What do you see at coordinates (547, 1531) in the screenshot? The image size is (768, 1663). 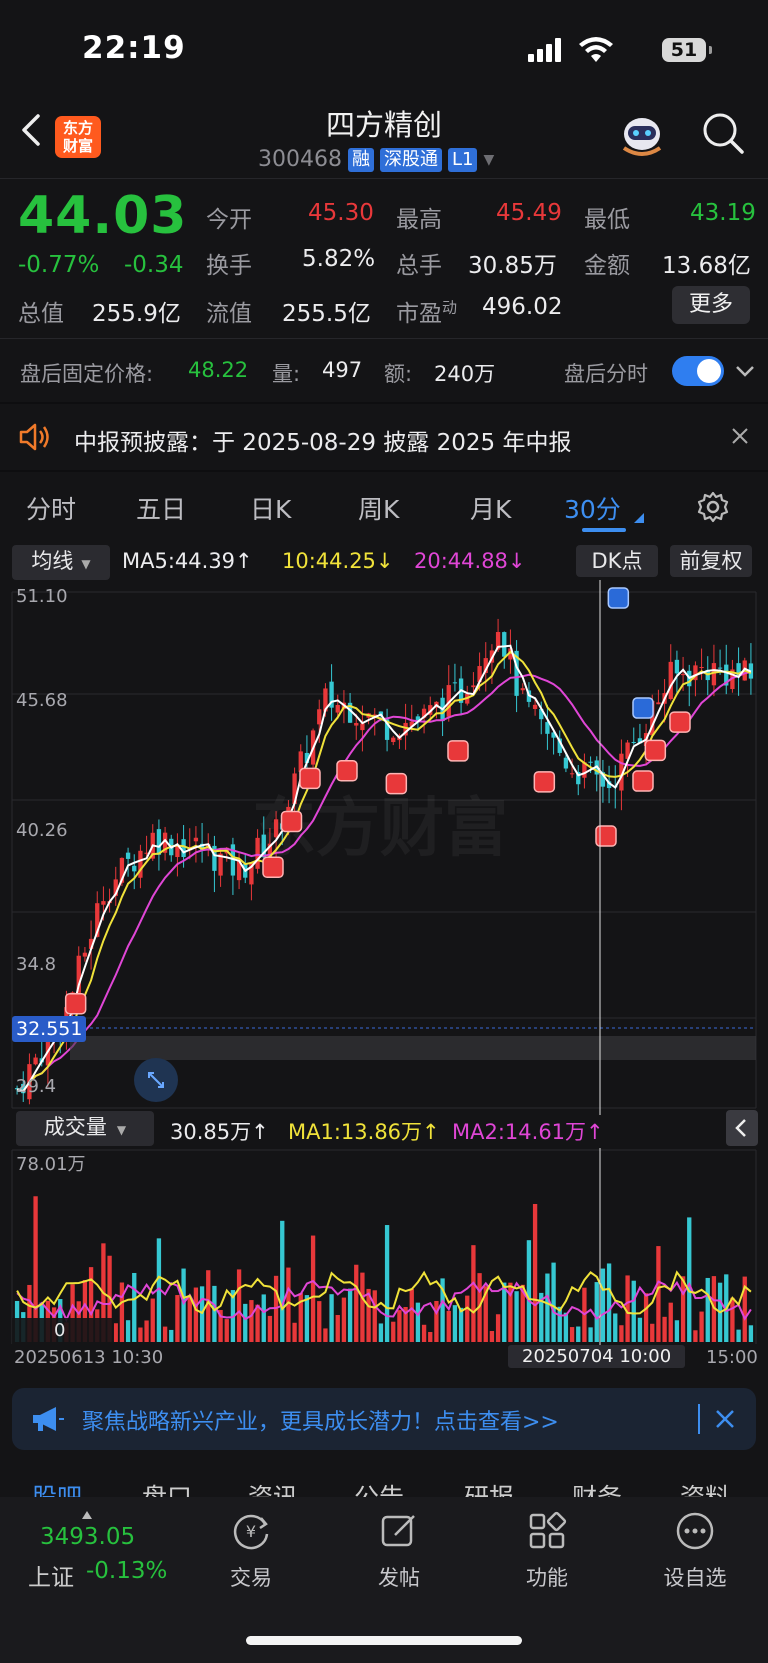 I see `apps-icon` at bounding box center [547, 1531].